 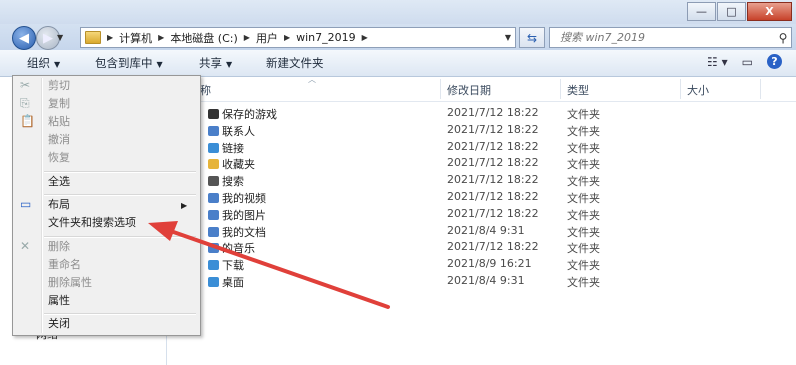 I want to click on maximize-button: □, so click(x=731, y=11).